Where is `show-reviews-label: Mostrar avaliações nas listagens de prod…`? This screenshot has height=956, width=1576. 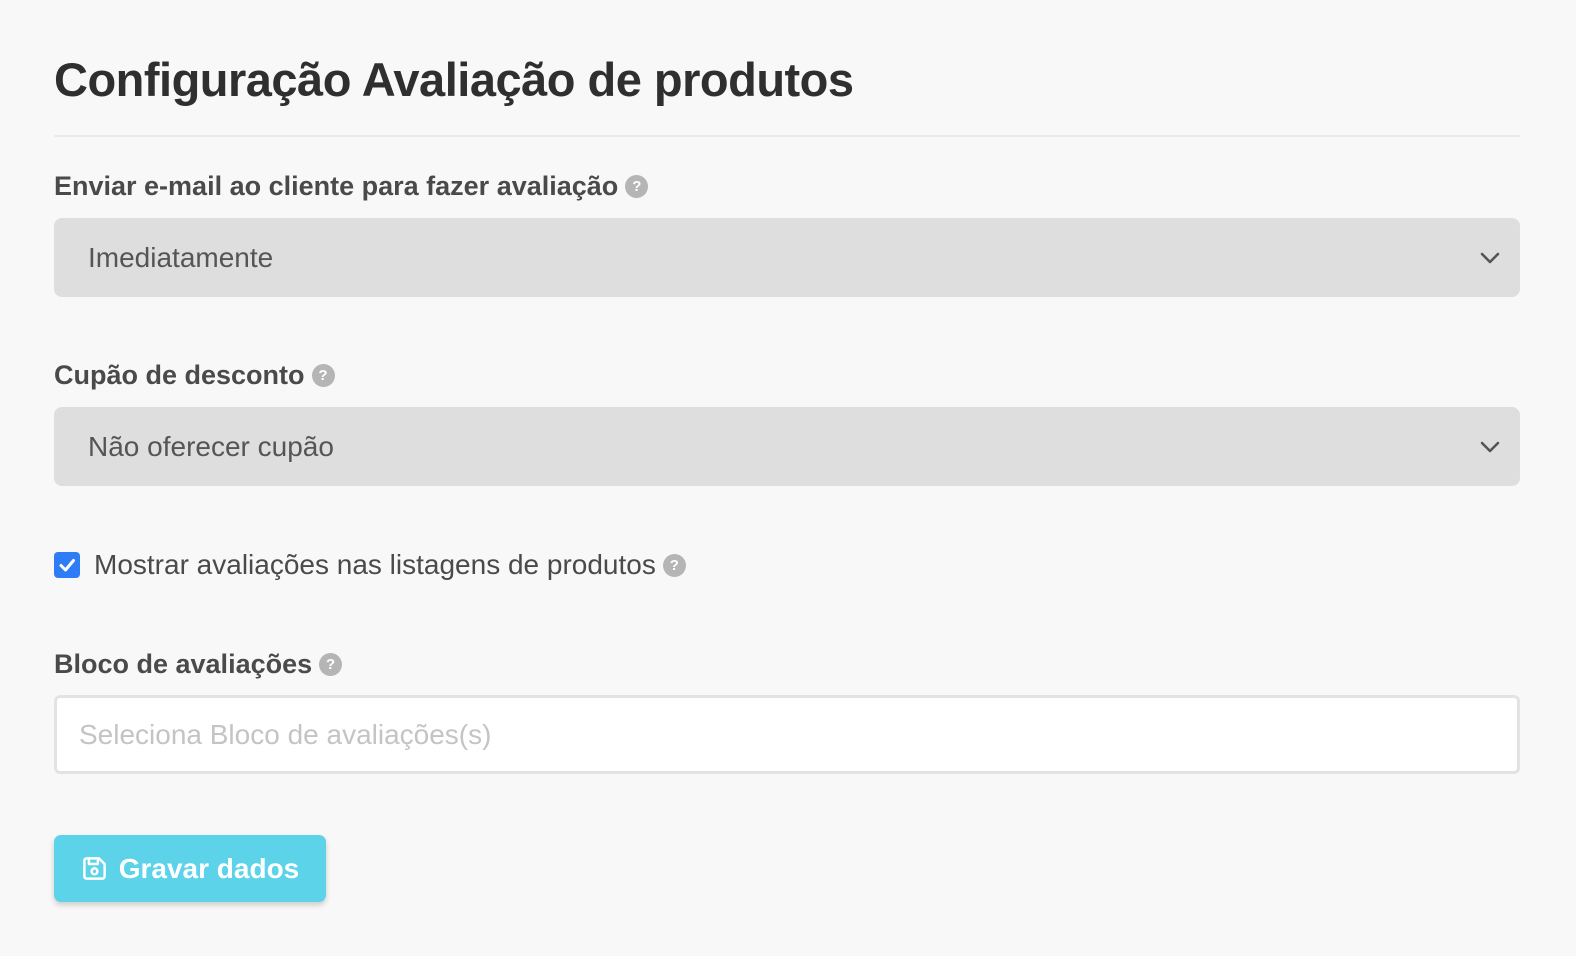
show-reviews-label: Mostrar avaliações nas listagens de prod… is located at coordinates (375, 565).